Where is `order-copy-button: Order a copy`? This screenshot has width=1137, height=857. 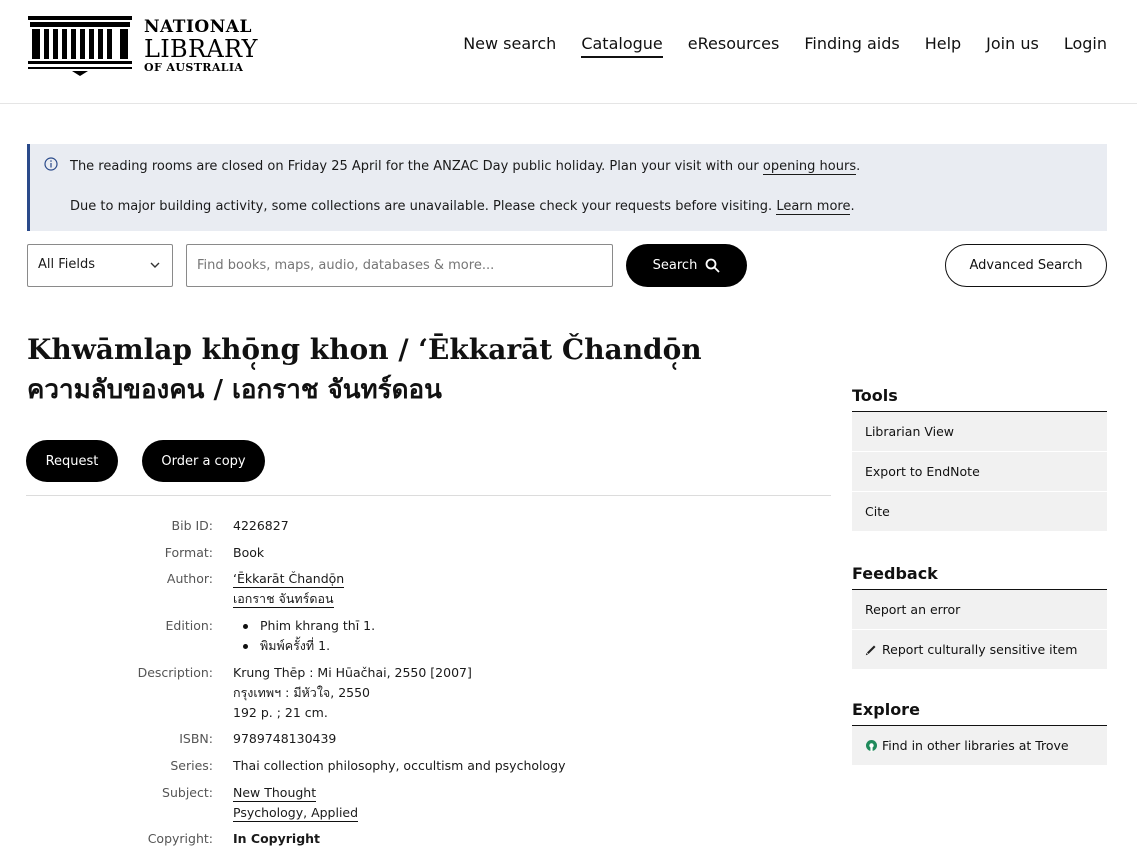
order-copy-button: Order a copy is located at coordinates (203, 461).